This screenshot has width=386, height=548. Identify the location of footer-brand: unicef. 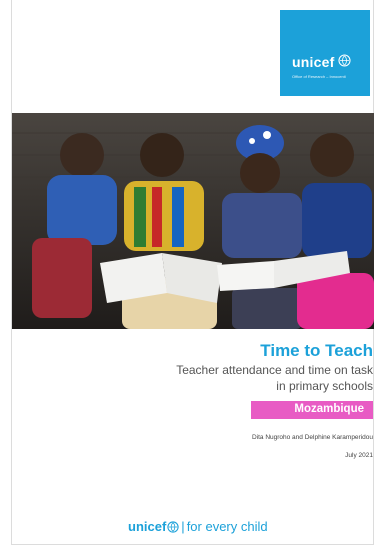
(147, 526).